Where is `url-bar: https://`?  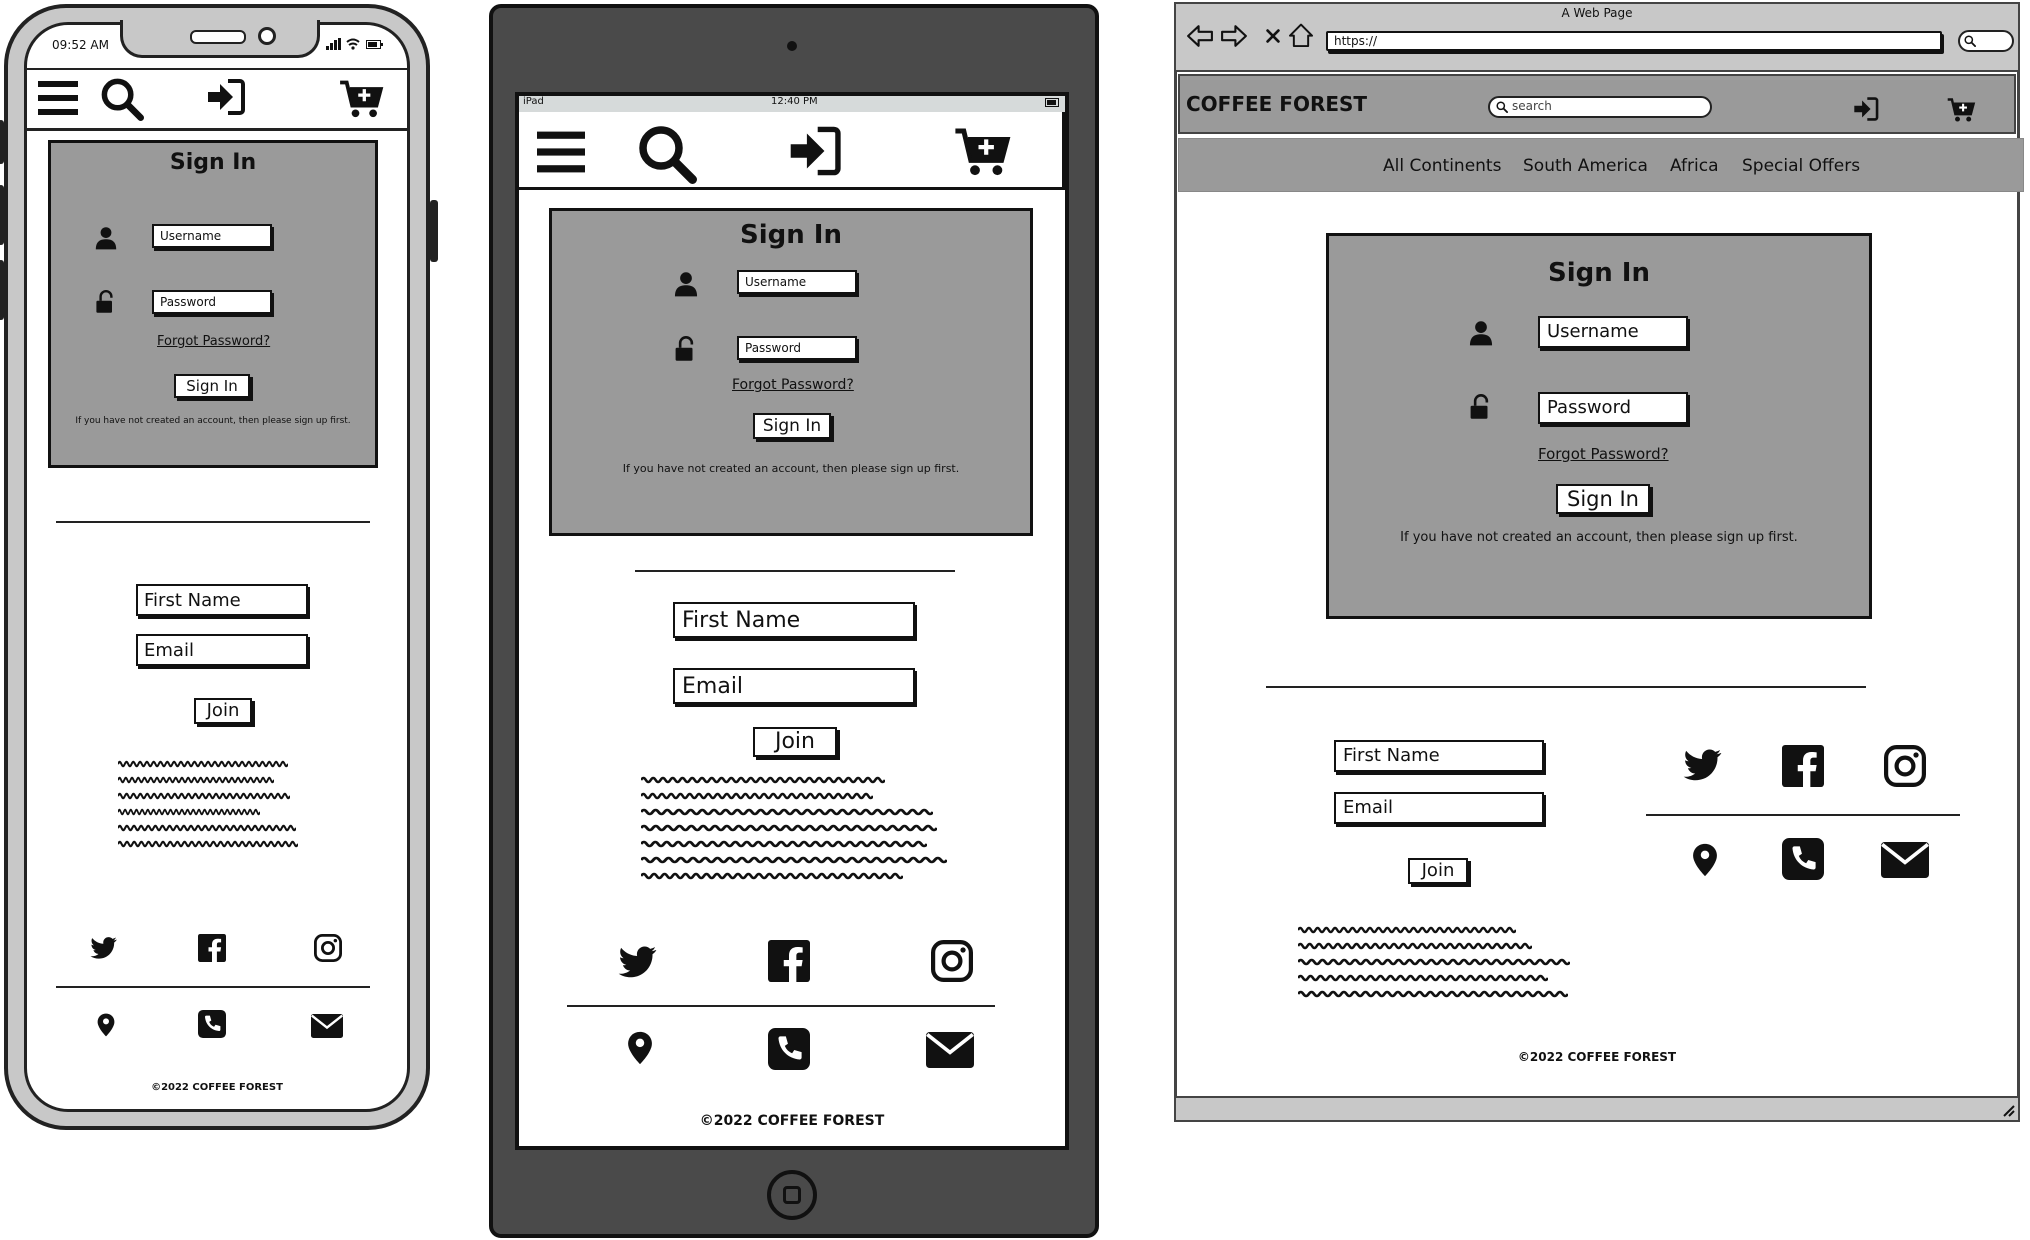 url-bar: https:// is located at coordinates (1634, 41).